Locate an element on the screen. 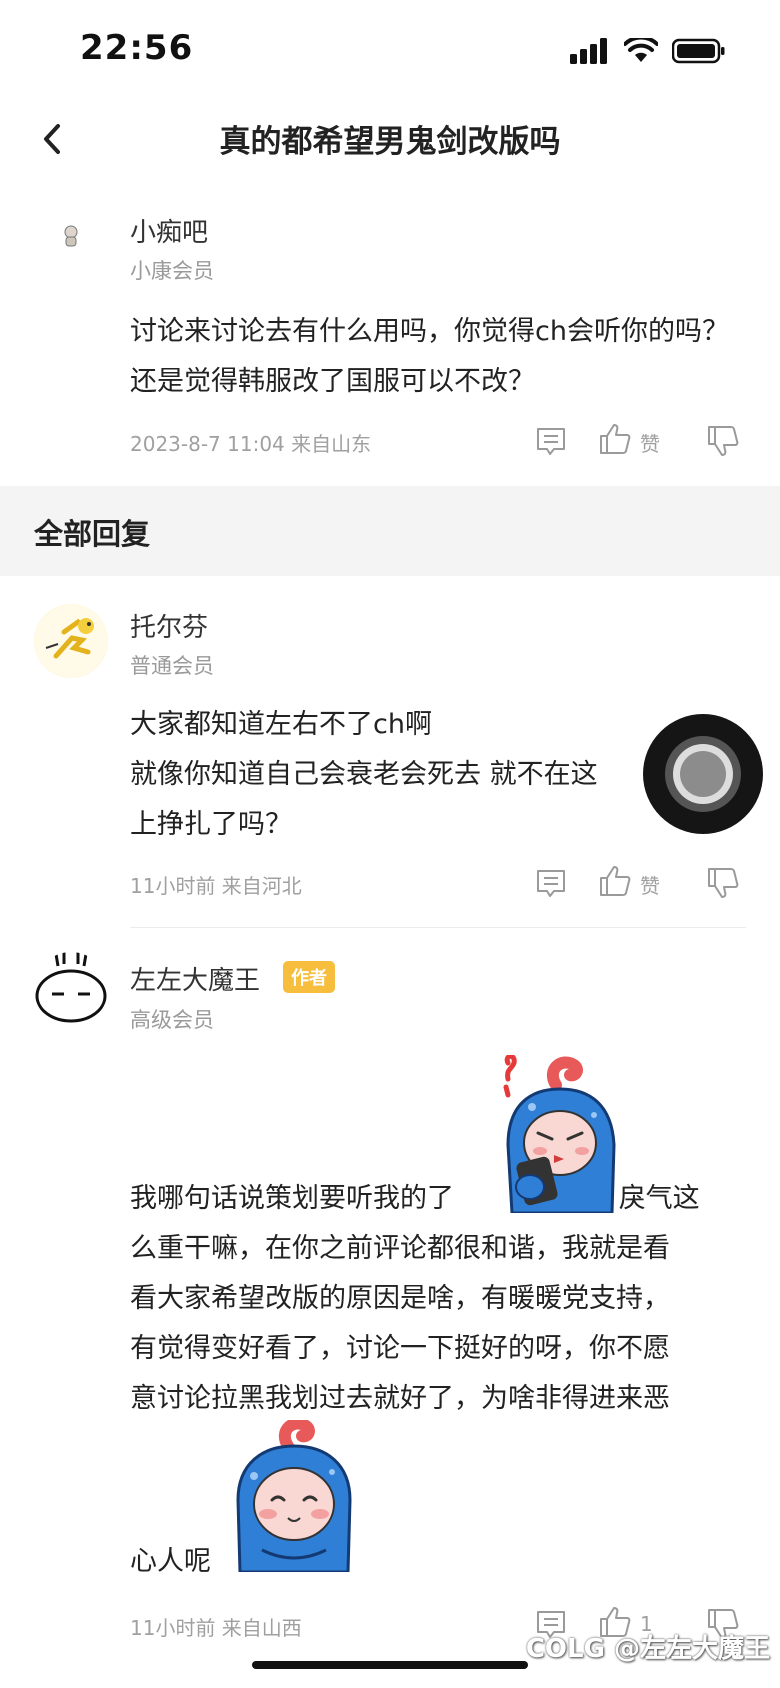 The width and height of the screenshot is (780, 1688). member-level: 高级会员 is located at coordinates (172, 1020).